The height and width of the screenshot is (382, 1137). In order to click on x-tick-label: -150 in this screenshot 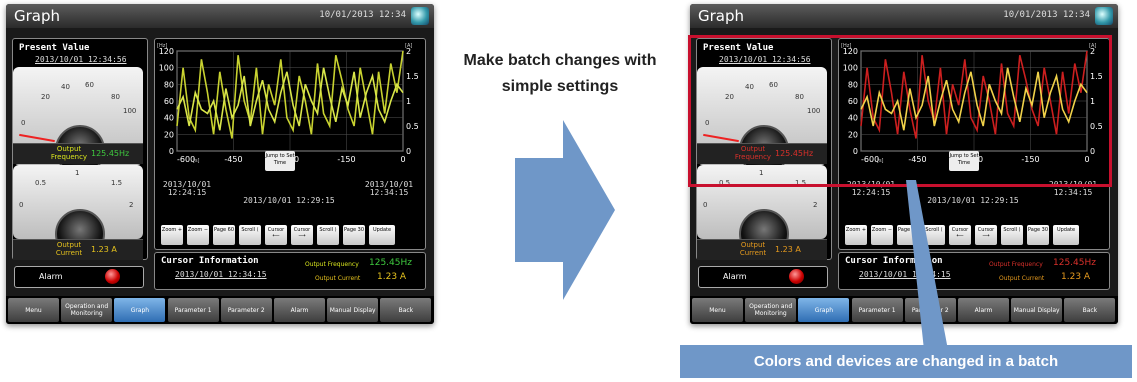, I will do `click(346, 159)`.